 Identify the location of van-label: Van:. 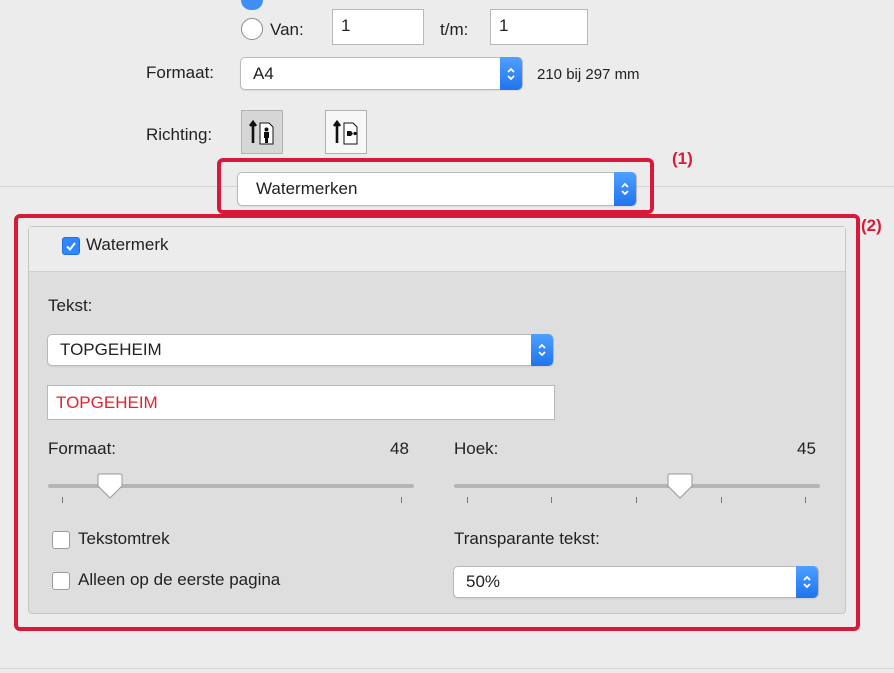
(287, 29).